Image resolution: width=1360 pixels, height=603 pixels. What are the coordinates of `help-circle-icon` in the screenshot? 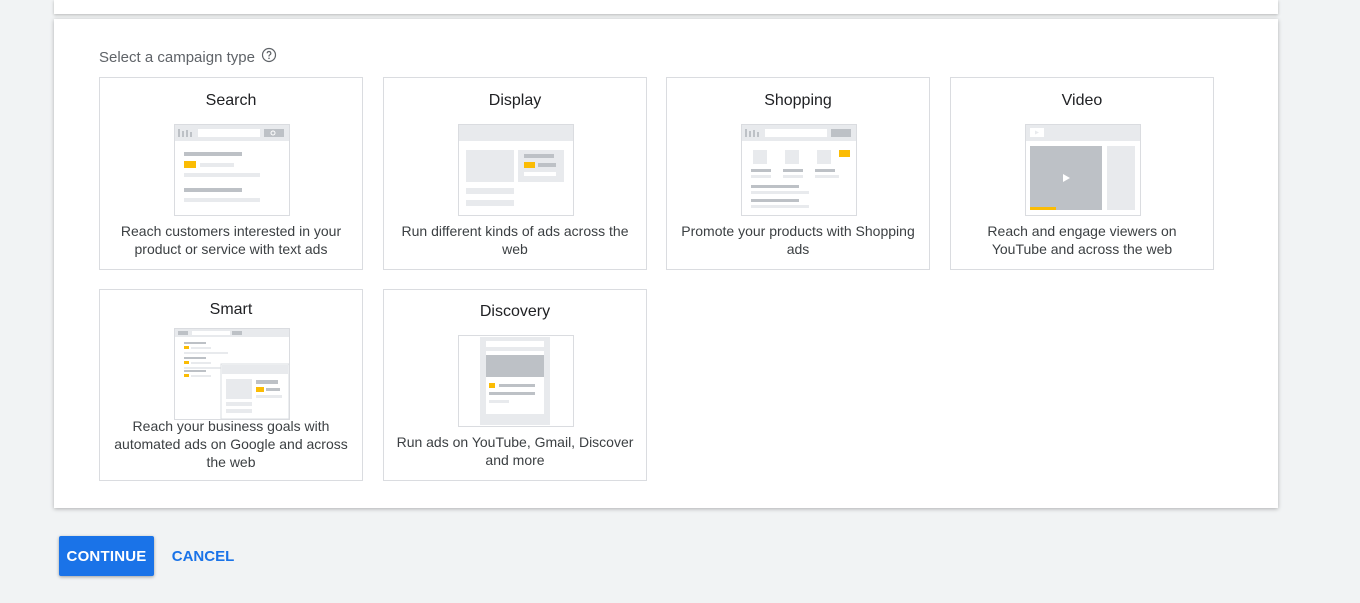 It's located at (269, 55).